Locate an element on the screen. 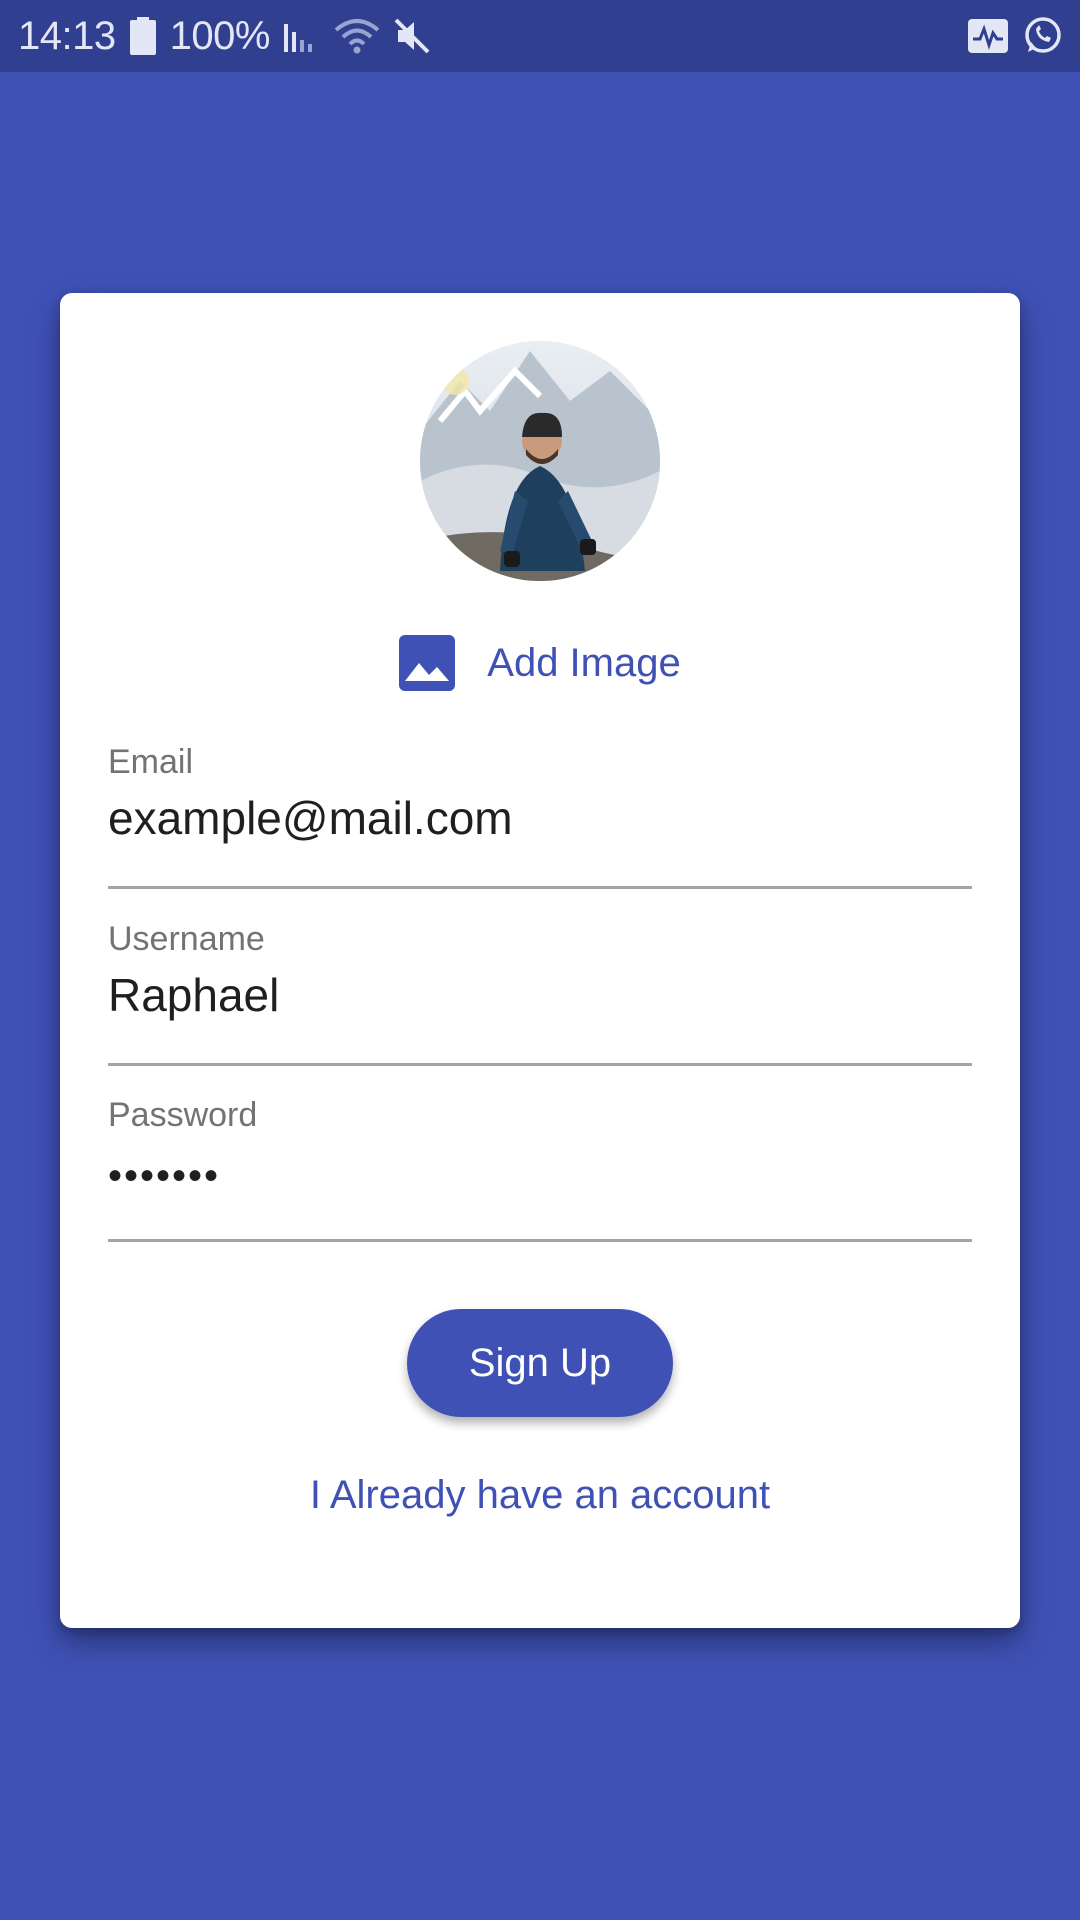 Image resolution: width=1080 pixels, height=1920 pixels. activity-app-icon is located at coordinates (988, 36).